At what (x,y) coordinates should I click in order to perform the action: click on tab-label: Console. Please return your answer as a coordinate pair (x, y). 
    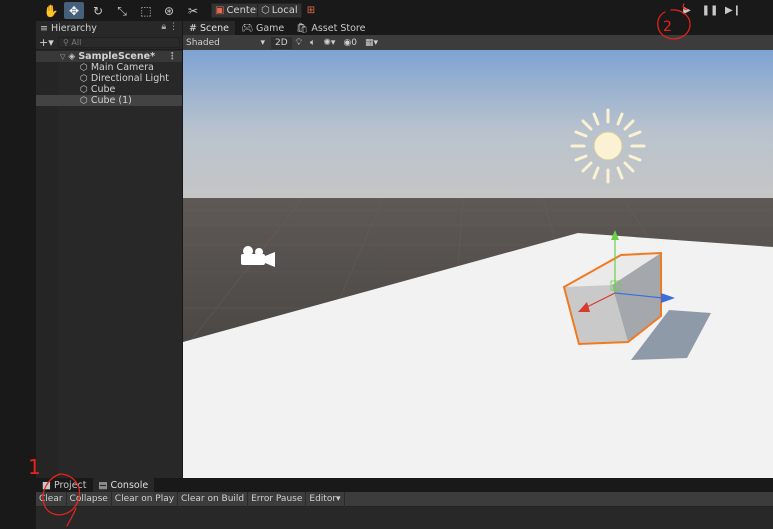
    Looking at the image, I should click on (129, 485).